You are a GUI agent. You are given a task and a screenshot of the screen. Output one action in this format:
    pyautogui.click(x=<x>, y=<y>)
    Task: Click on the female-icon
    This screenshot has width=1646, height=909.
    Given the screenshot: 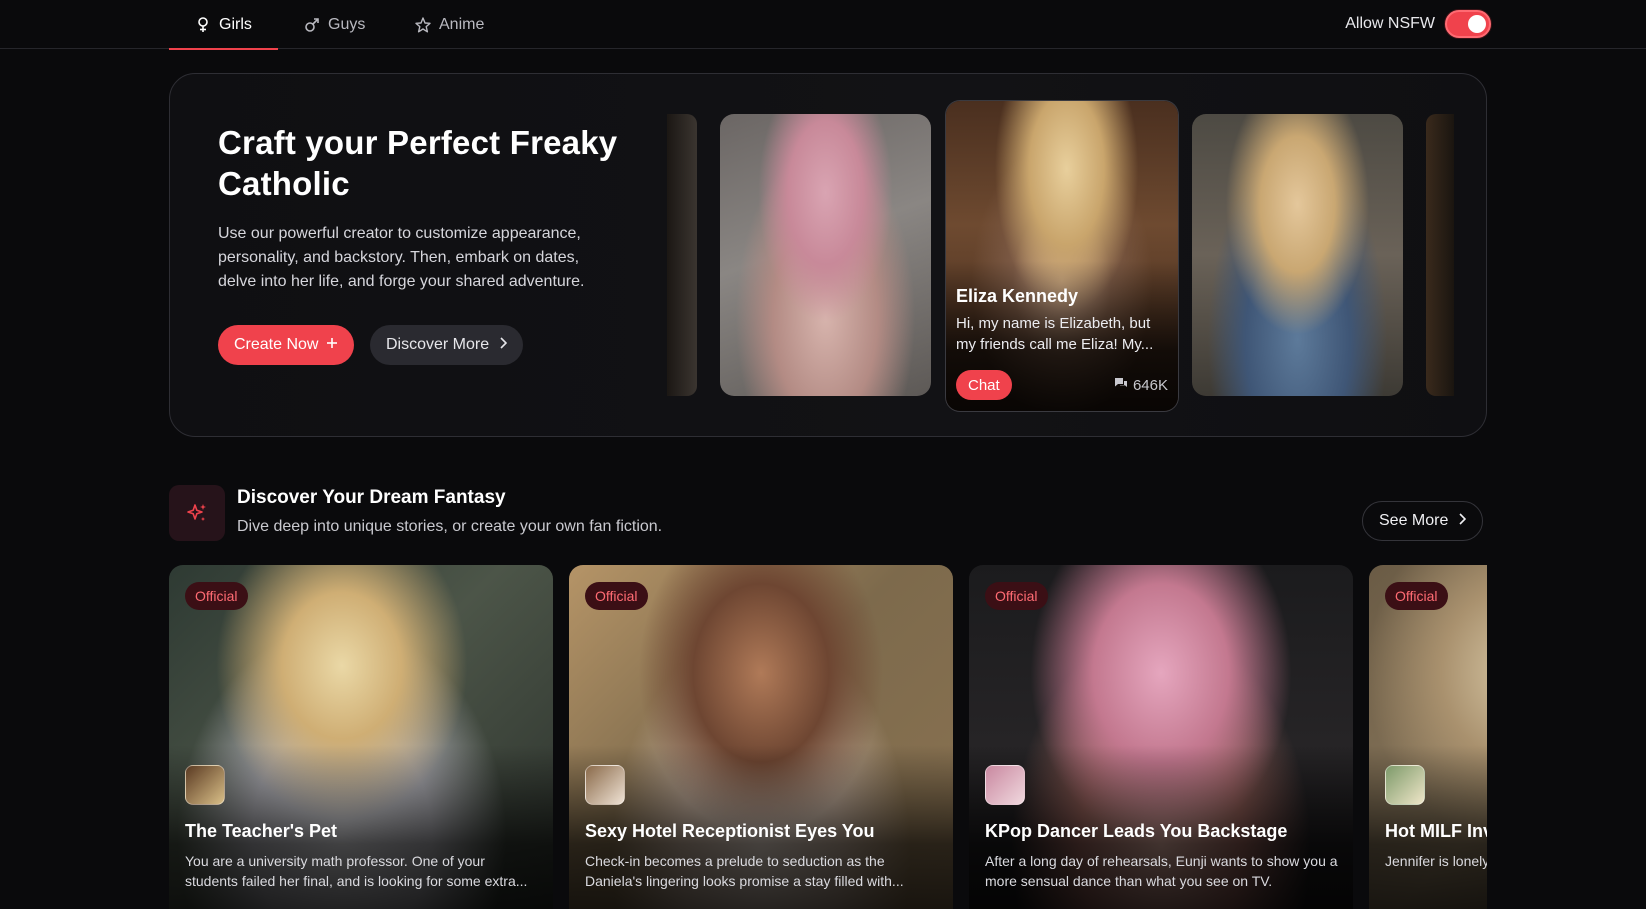 What is the action you would take?
    pyautogui.click(x=203, y=24)
    